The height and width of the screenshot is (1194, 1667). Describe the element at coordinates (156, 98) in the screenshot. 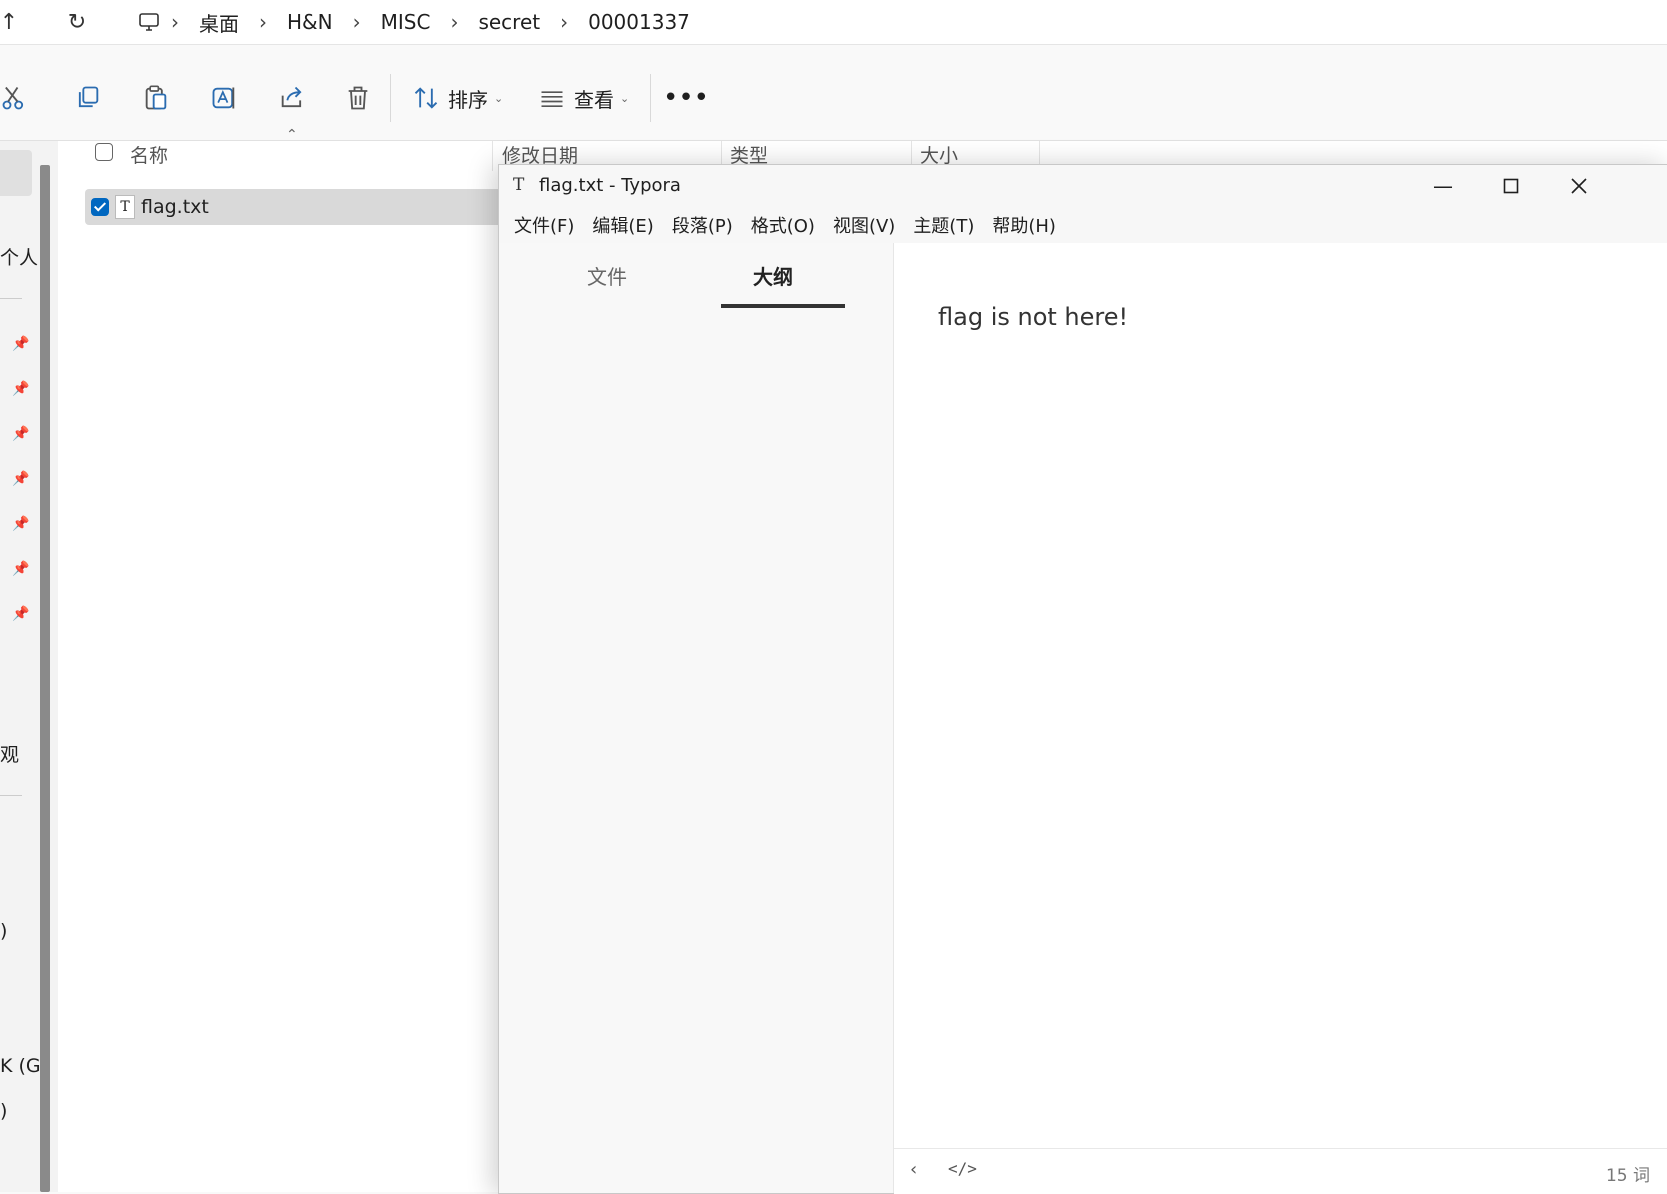

I see `paste-icon` at that location.